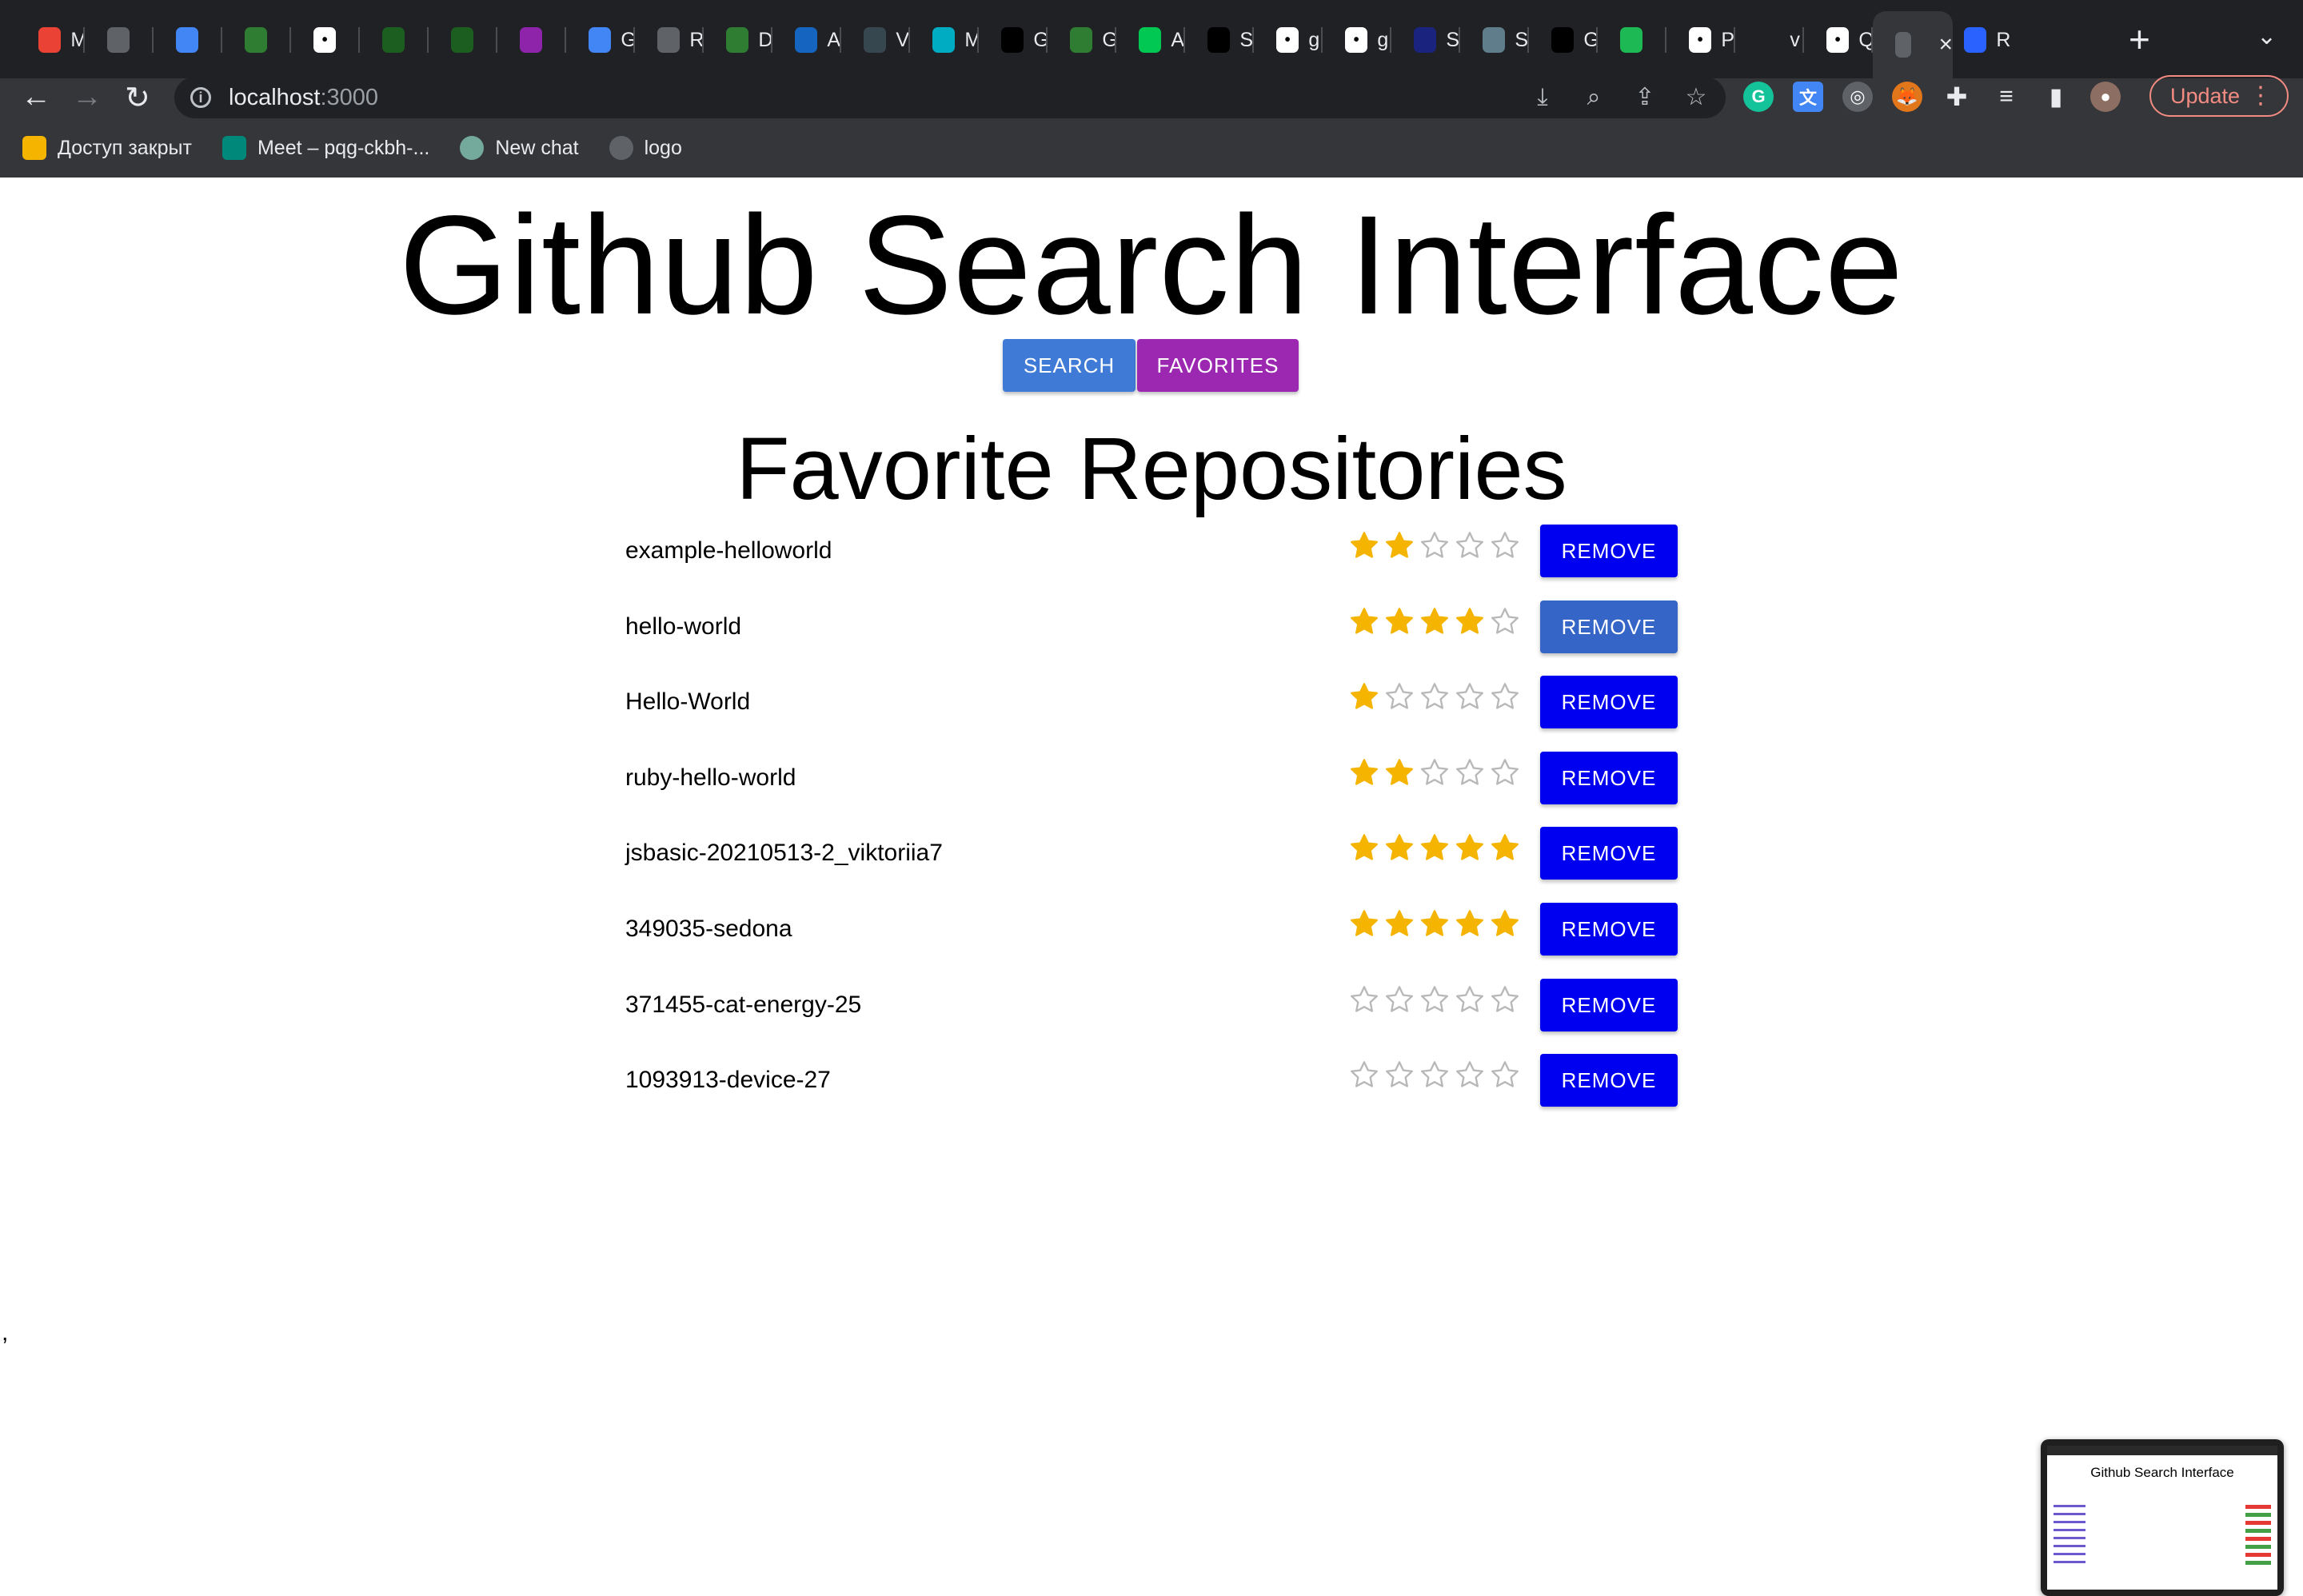 This screenshot has width=2303, height=1596. Describe the element at coordinates (950, 97) in the screenshot. I see `address-bar: i localhost:3000 ⤓ ⌕ ⇪ ☆` at that location.